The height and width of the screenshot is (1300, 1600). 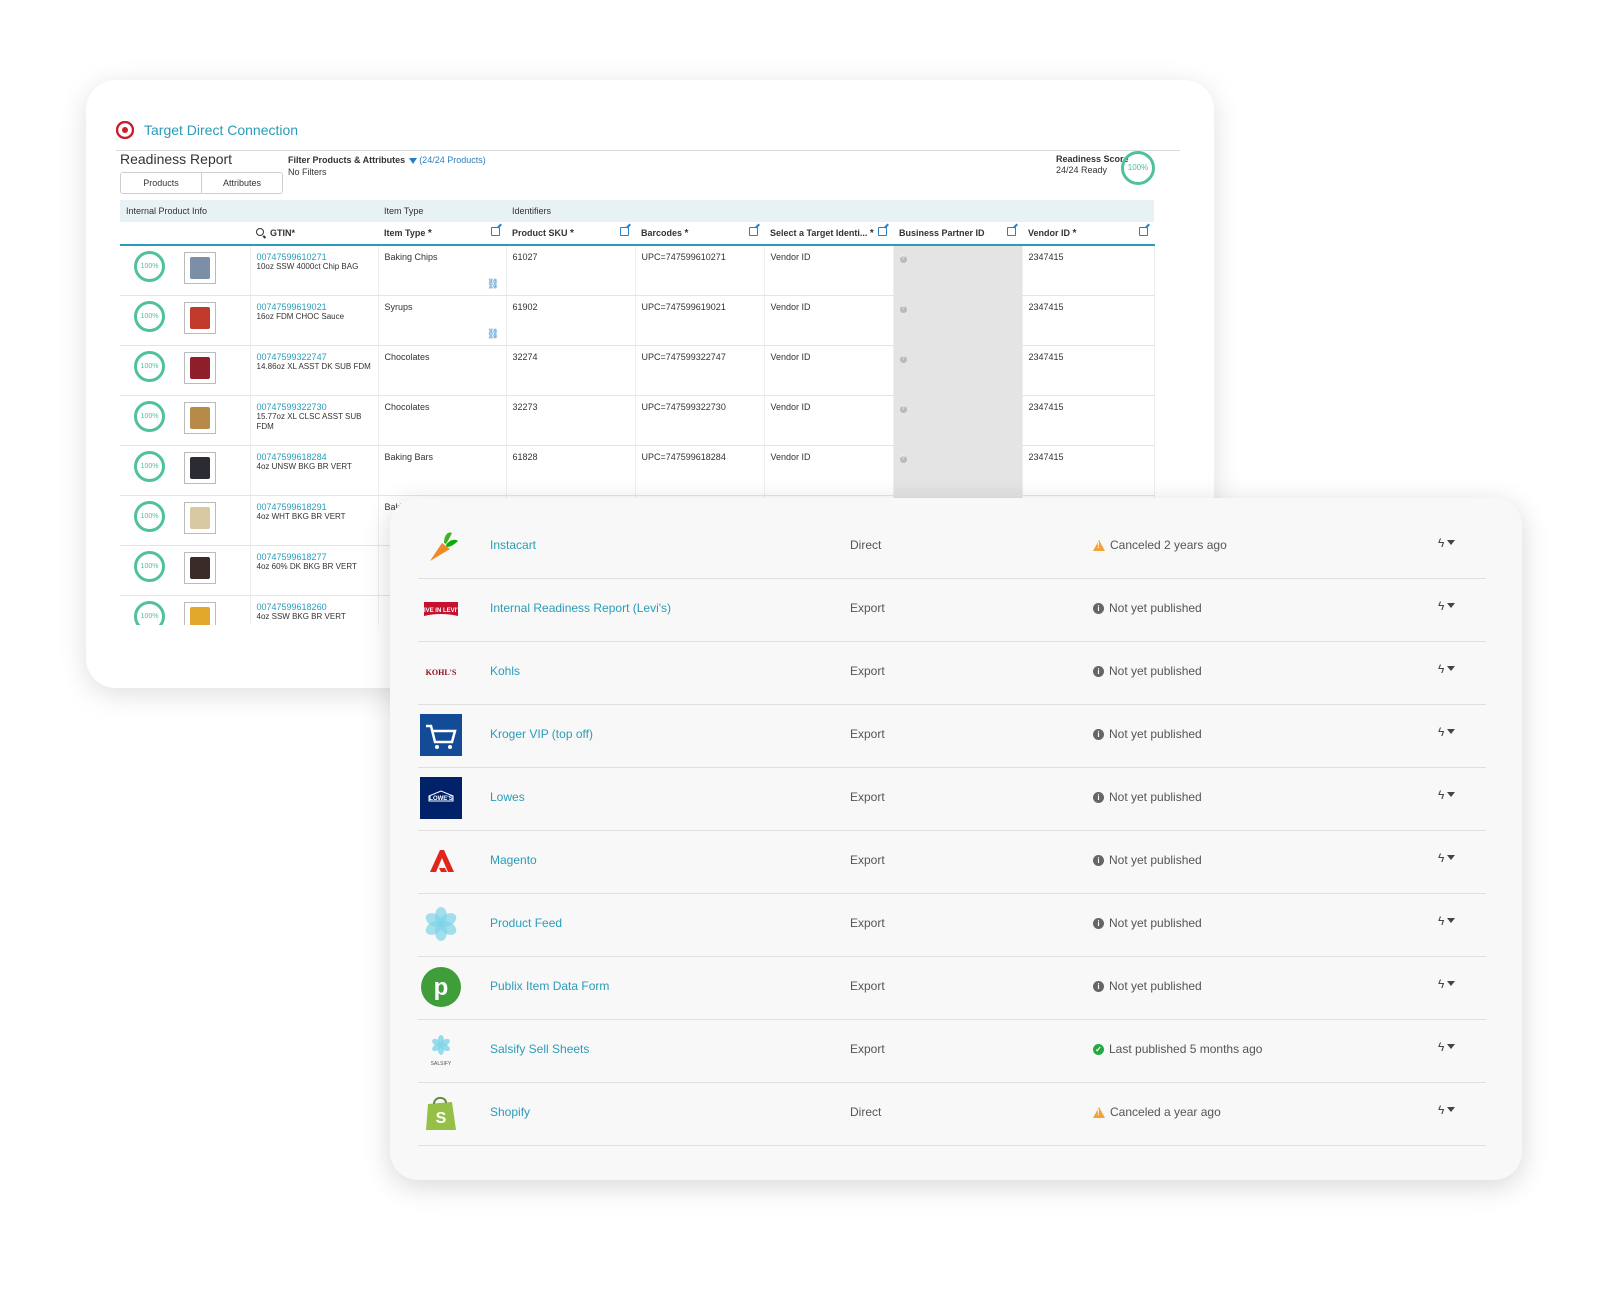 What do you see at coordinates (314, 234) in the screenshot?
I see `col-gtin: GTIN*` at bounding box center [314, 234].